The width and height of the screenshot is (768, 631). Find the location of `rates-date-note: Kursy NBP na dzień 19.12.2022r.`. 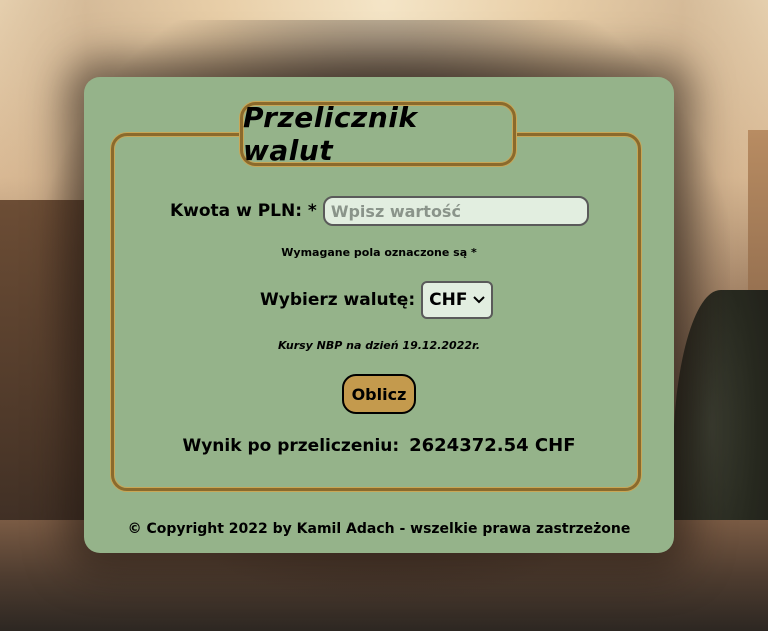

rates-date-note: Kursy NBP na dzień 19.12.2022r. is located at coordinates (379, 345).